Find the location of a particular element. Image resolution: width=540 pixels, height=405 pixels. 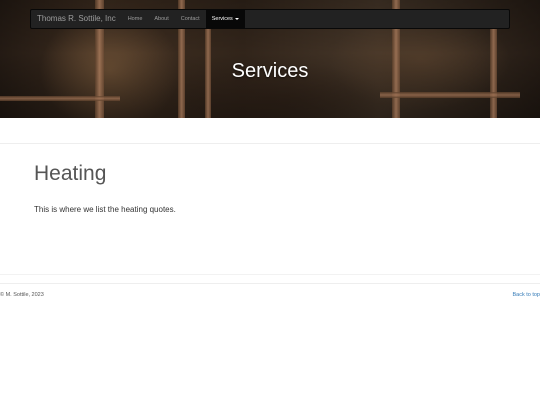

nav-item-home: Home is located at coordinates (135, 19).